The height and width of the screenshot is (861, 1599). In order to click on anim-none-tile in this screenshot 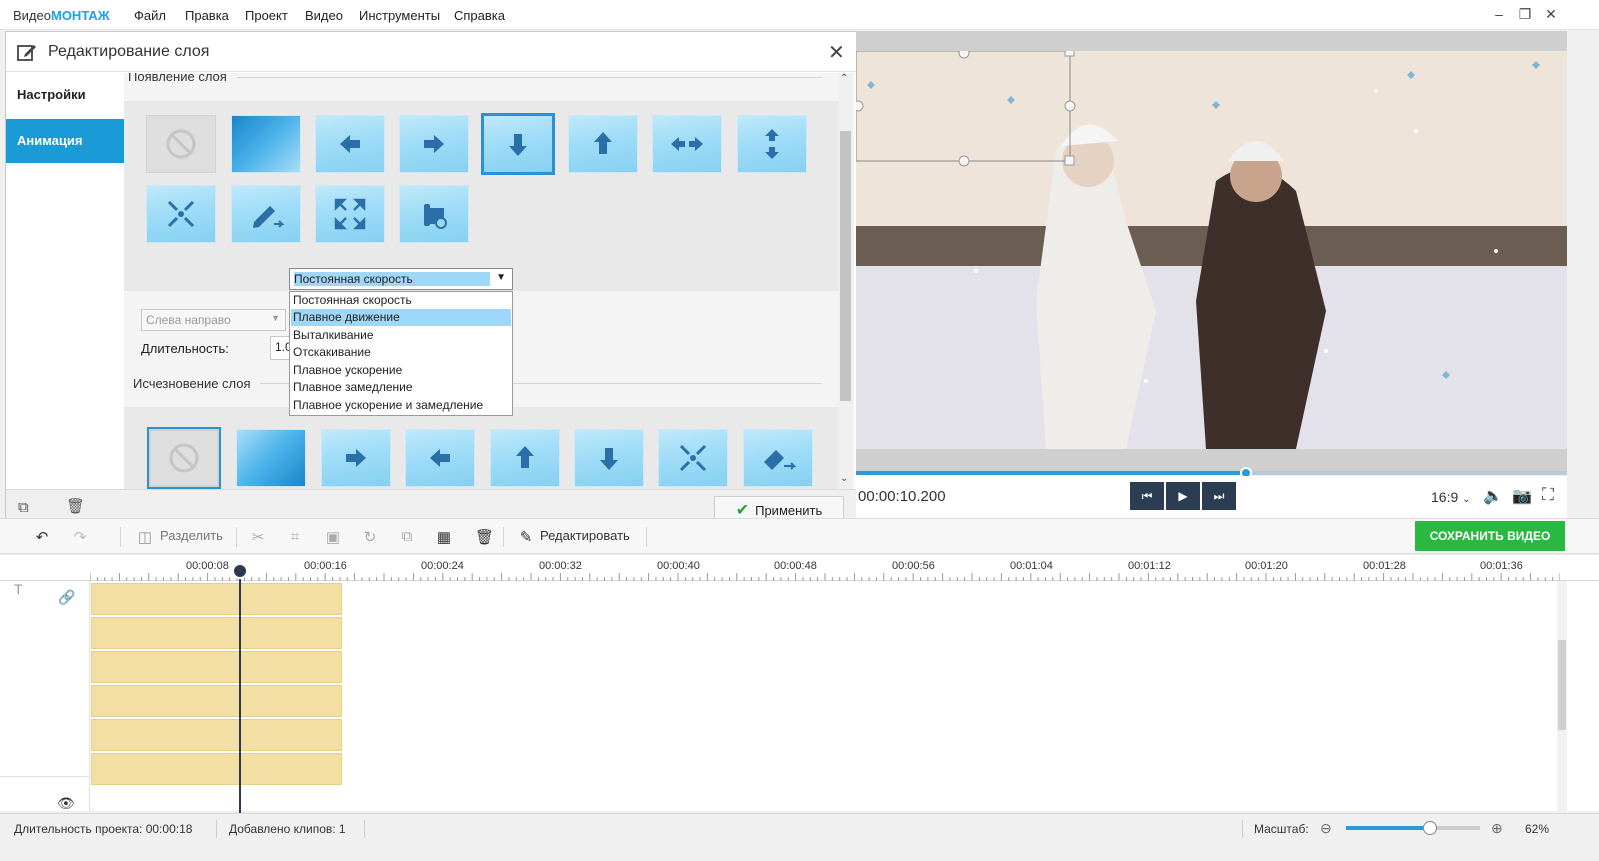, I will do `click(181, 144)`.